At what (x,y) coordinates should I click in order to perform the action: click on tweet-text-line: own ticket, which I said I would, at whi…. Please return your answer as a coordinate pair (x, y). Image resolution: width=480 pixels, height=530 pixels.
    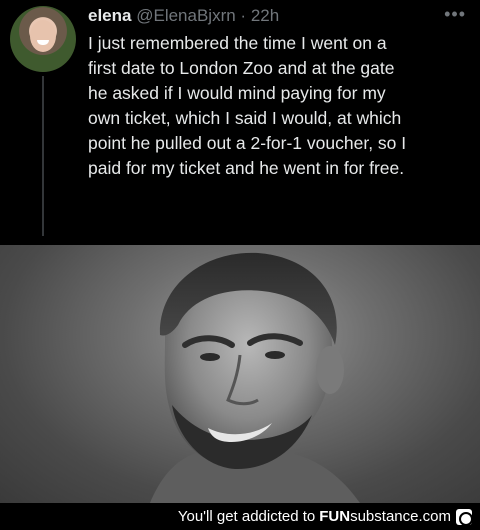
    Looking at the image, I should click on (245, 118).